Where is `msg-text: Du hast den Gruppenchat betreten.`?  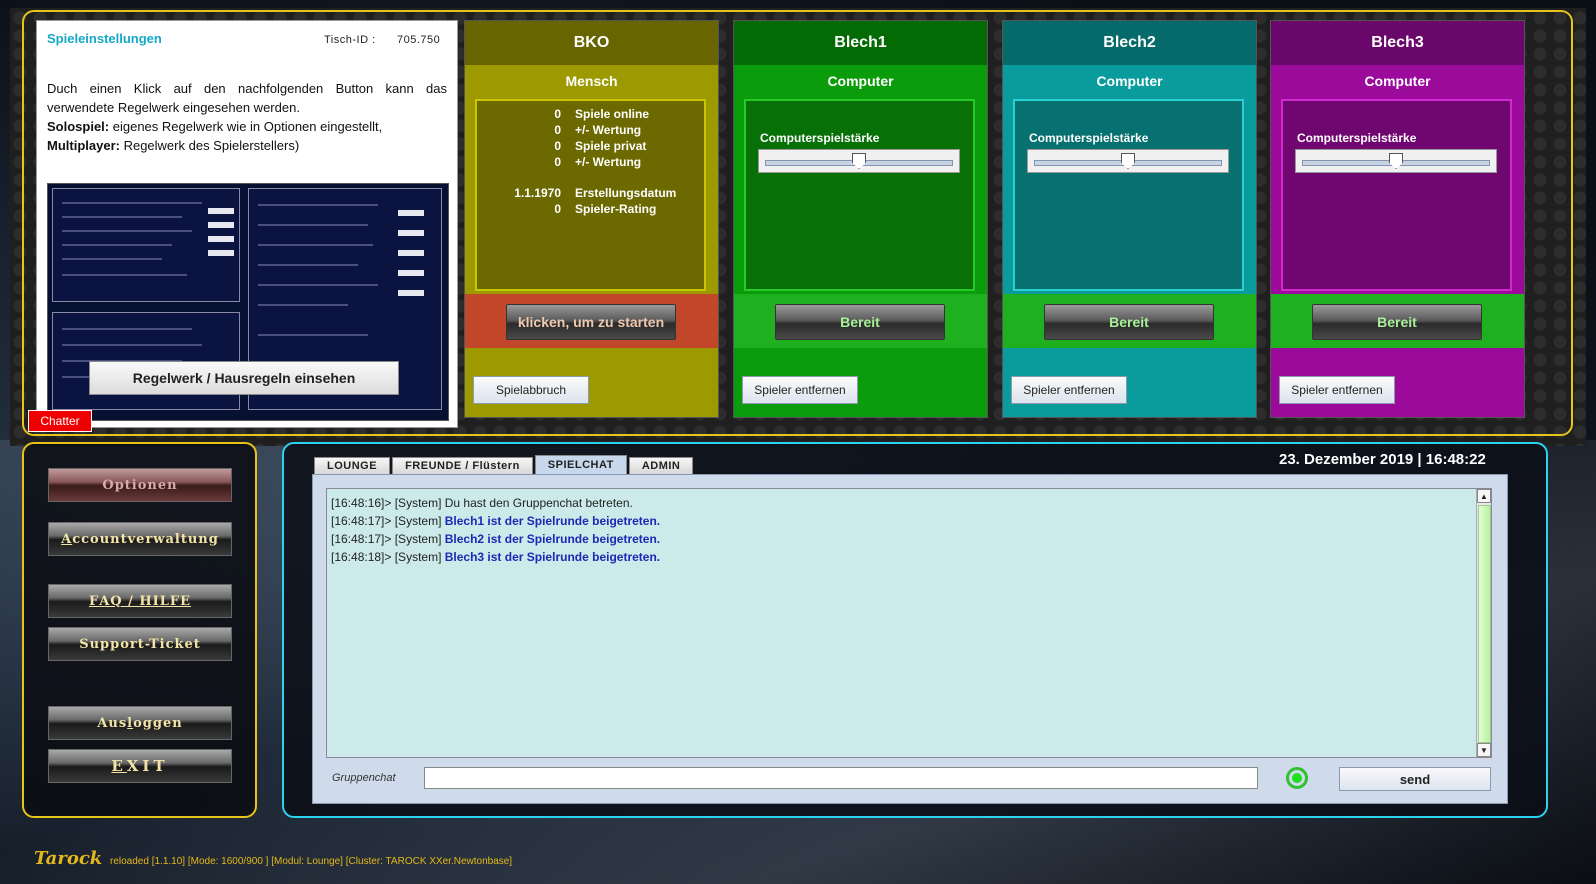 msg-text: Du hast den Gruppenchat betreten. is located at coordinates (538, 503).